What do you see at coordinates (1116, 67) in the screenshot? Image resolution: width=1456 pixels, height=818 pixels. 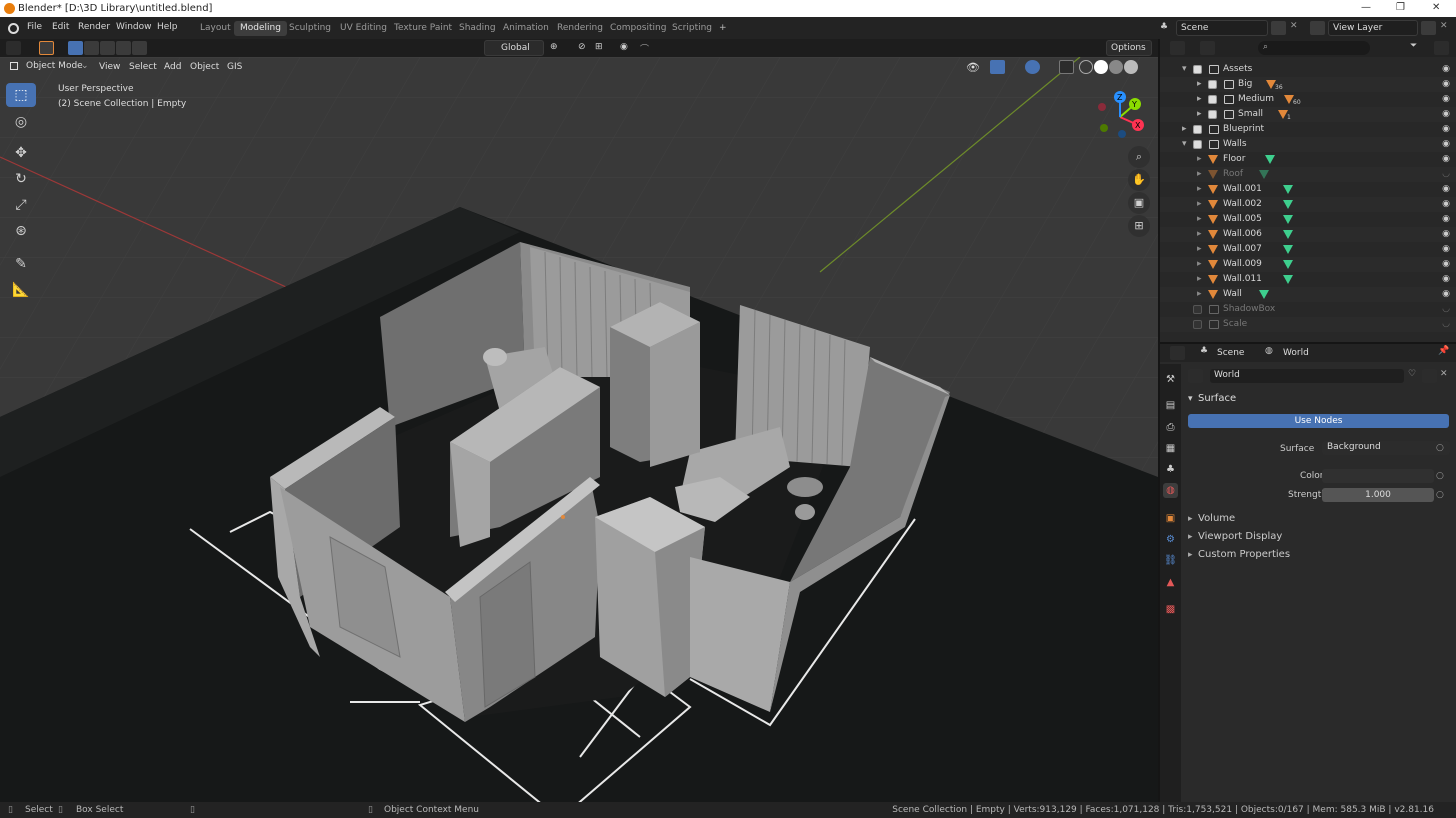 I see `material-shading-icon` at bounding box center [1116, 67].